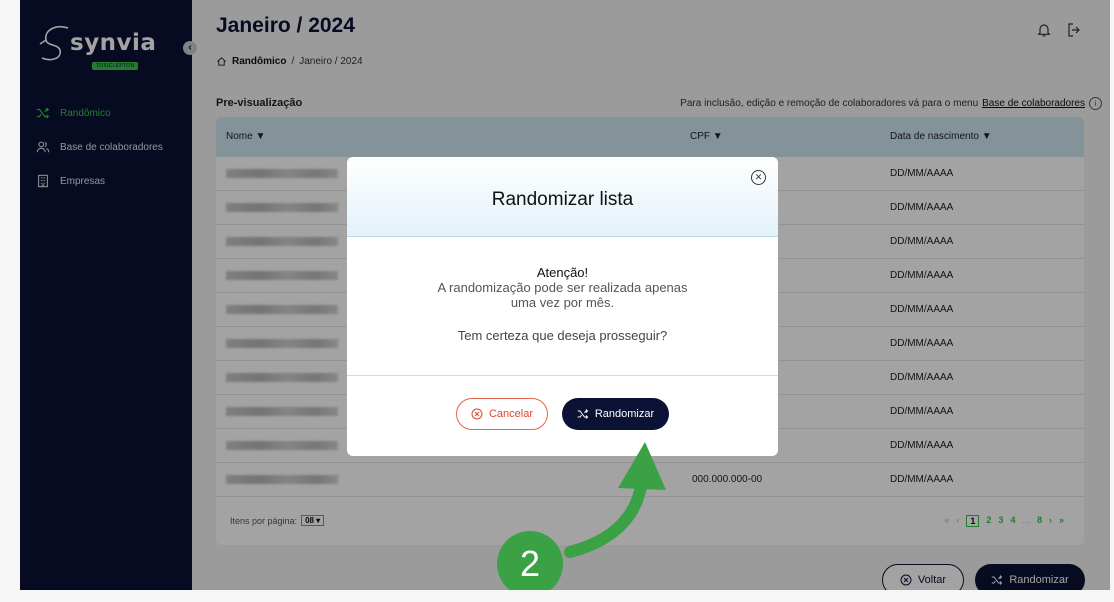 The width and height of the screenshot is (1114, 602). What do you see at coordinates (583, 414) in the screenshot?
I see `shuffle-icon` at bounding box center [583, 414].